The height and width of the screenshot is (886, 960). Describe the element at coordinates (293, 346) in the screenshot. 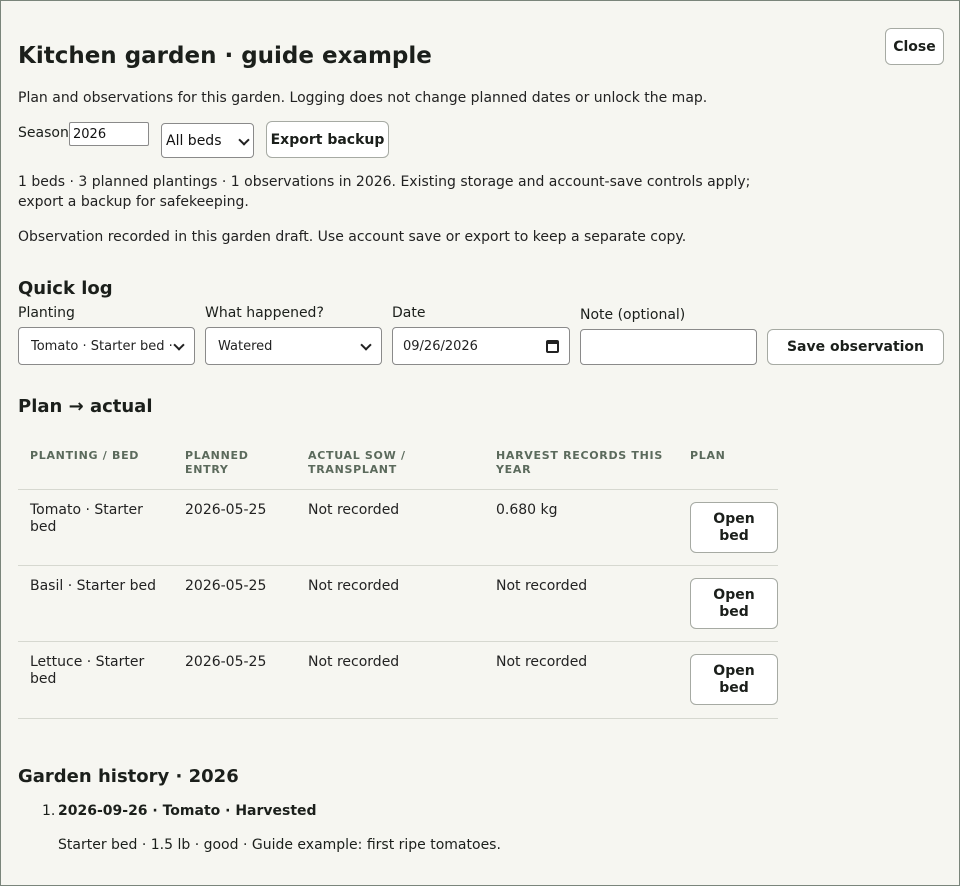

I see `what-happened-select: Watered` at that location.